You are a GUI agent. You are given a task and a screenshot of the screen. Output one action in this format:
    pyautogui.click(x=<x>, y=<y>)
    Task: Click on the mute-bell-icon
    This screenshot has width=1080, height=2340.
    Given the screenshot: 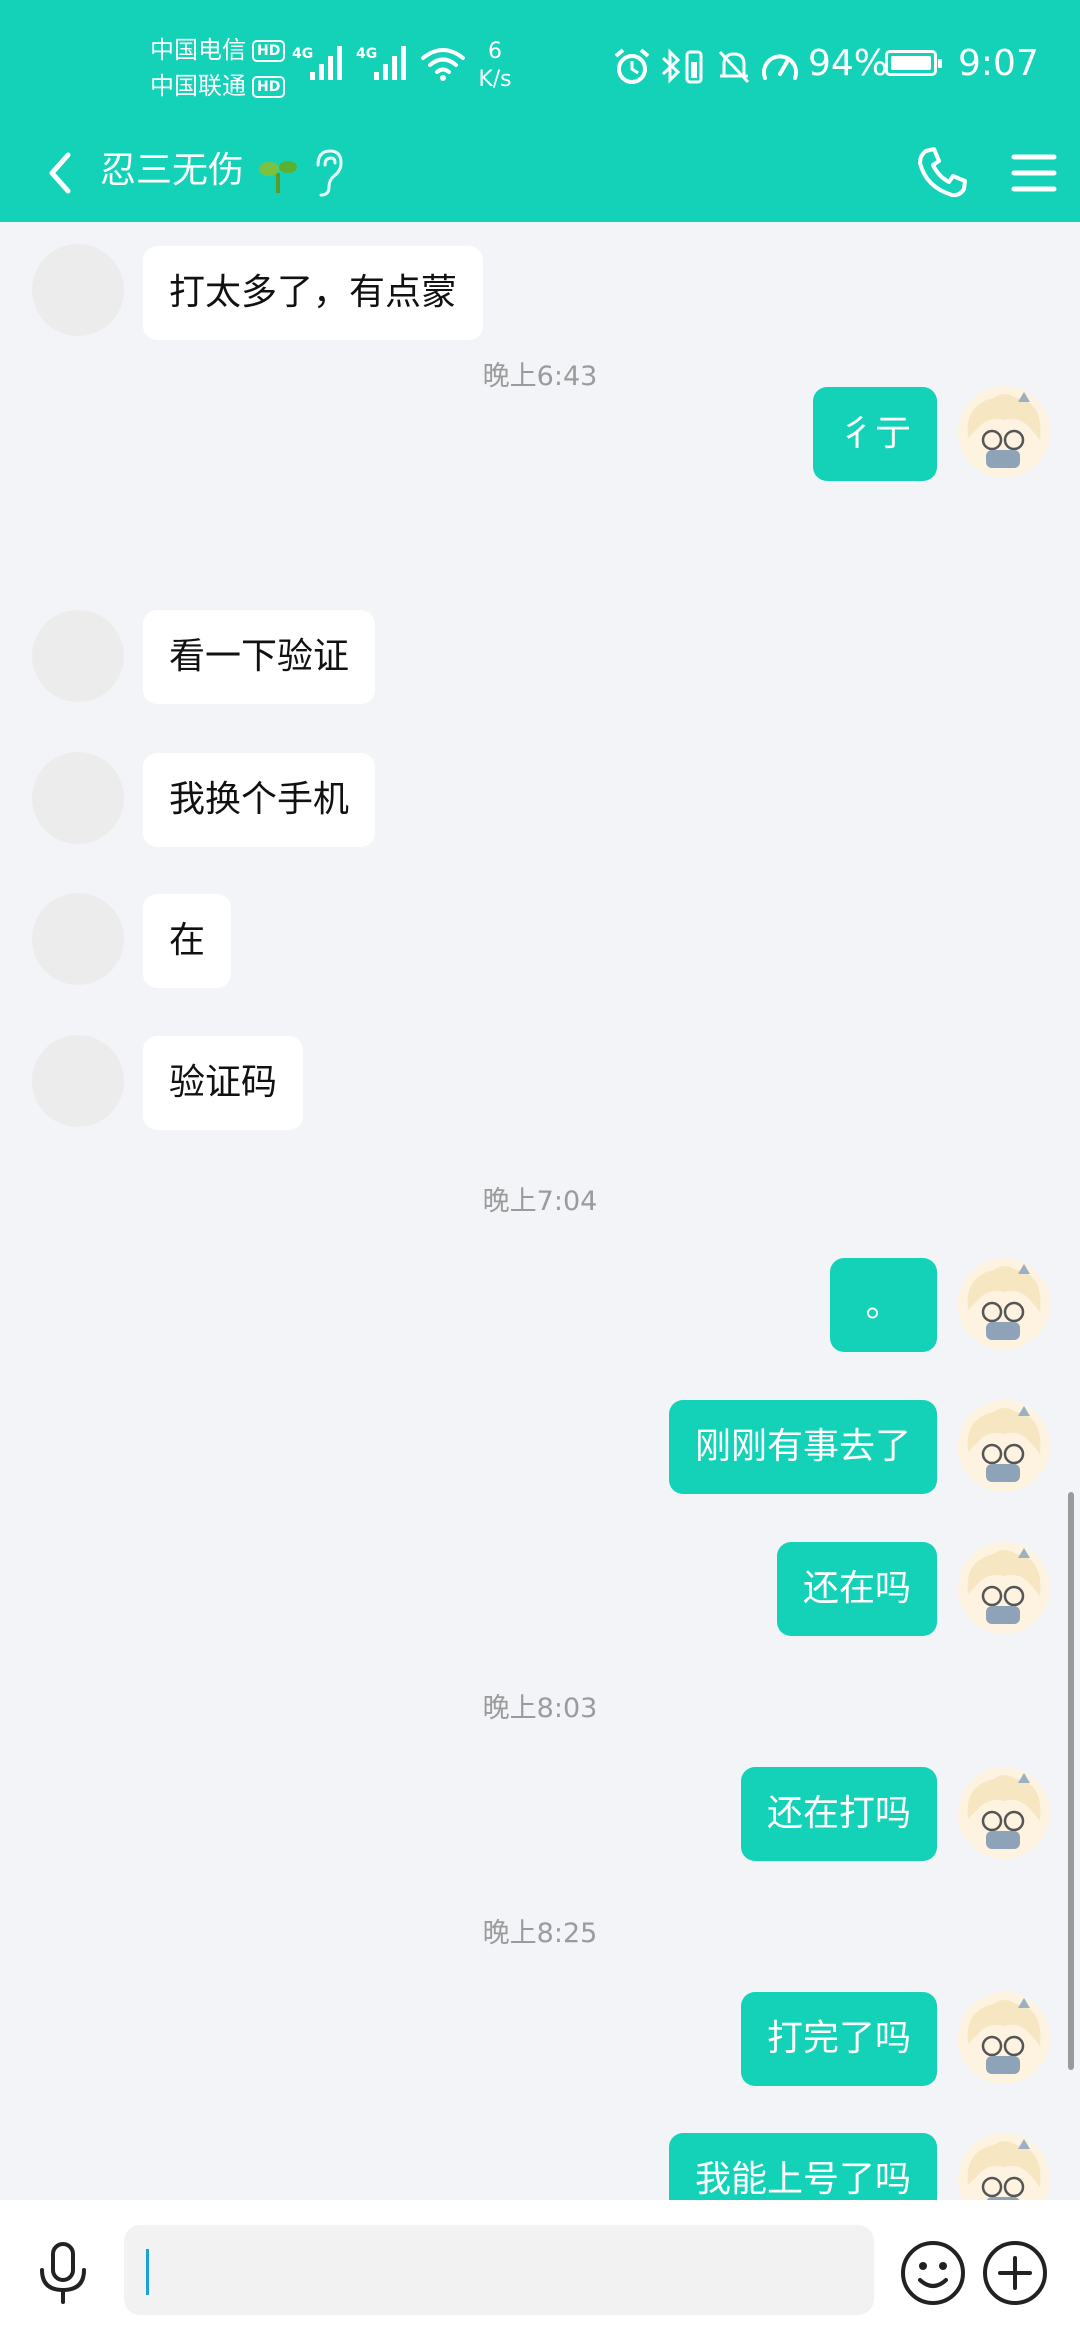 What is the action you would take?
    pyautogui.click(x=734, y=67)
    